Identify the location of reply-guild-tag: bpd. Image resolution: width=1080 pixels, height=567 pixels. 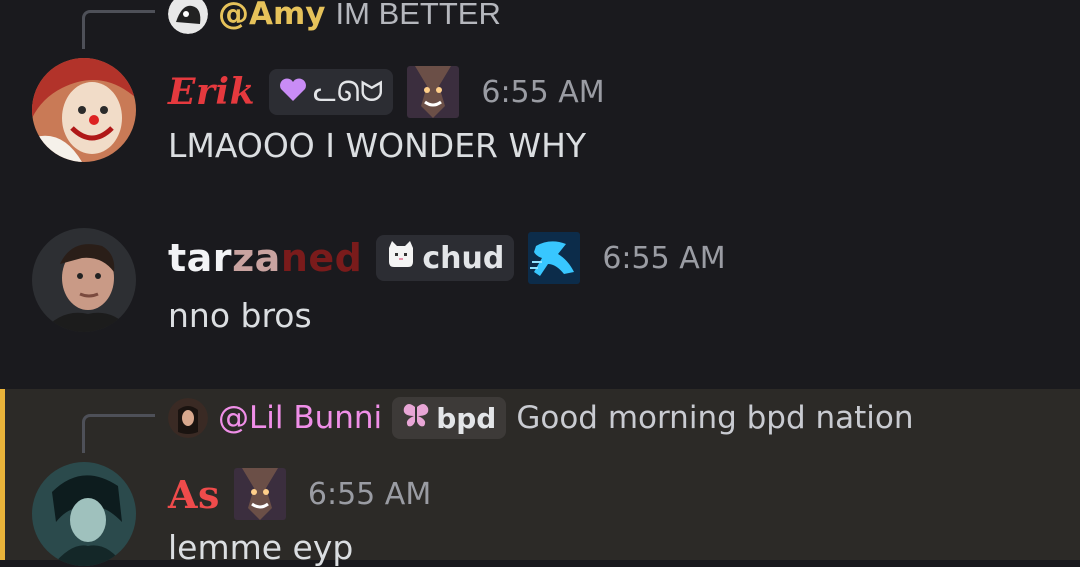
(449, 418).